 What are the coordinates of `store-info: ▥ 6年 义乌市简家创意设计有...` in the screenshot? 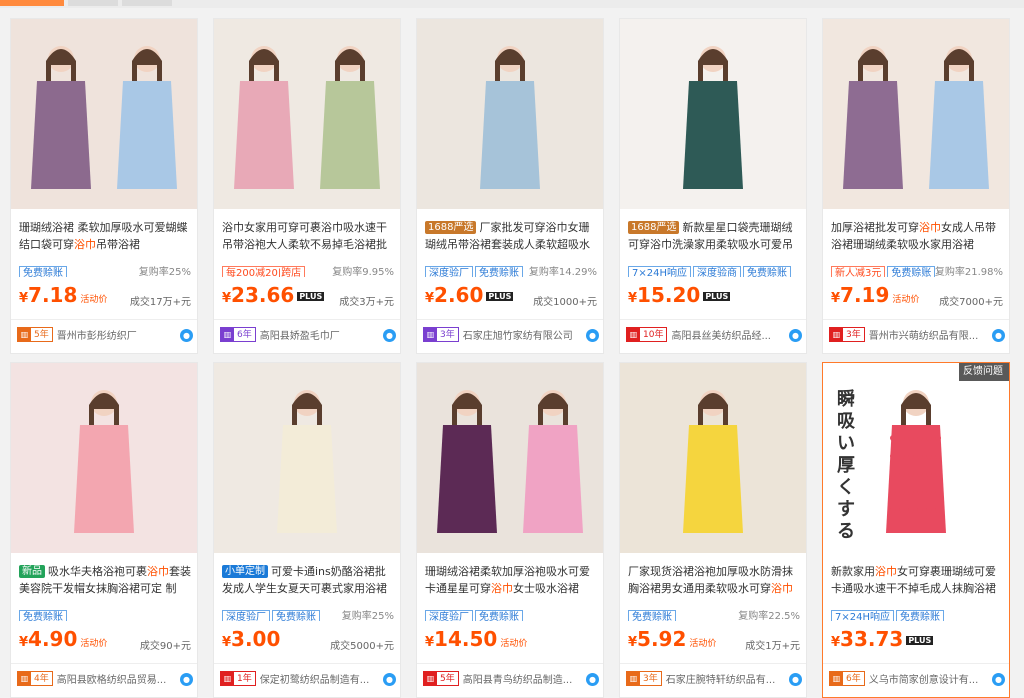 It's located at (917, 680).